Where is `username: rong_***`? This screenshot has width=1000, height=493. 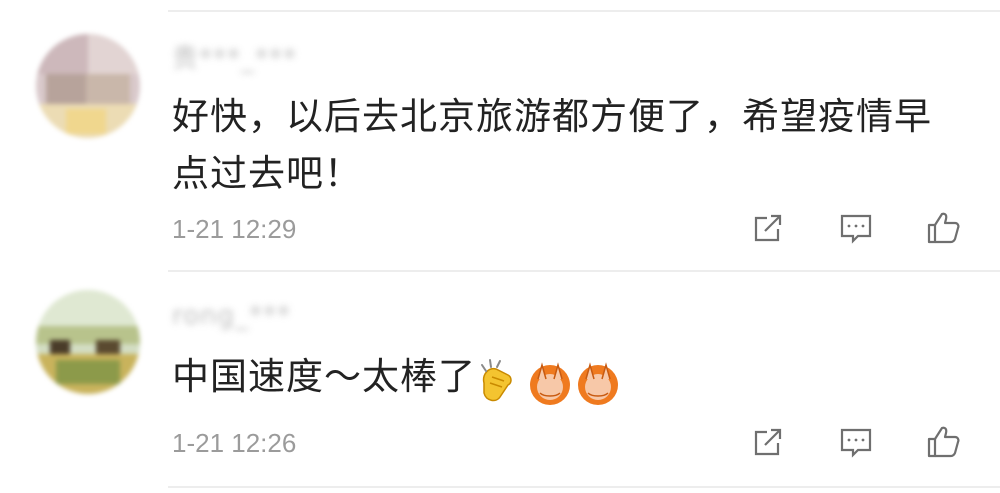 username: rong_*** is located at coordinates (231, 316).